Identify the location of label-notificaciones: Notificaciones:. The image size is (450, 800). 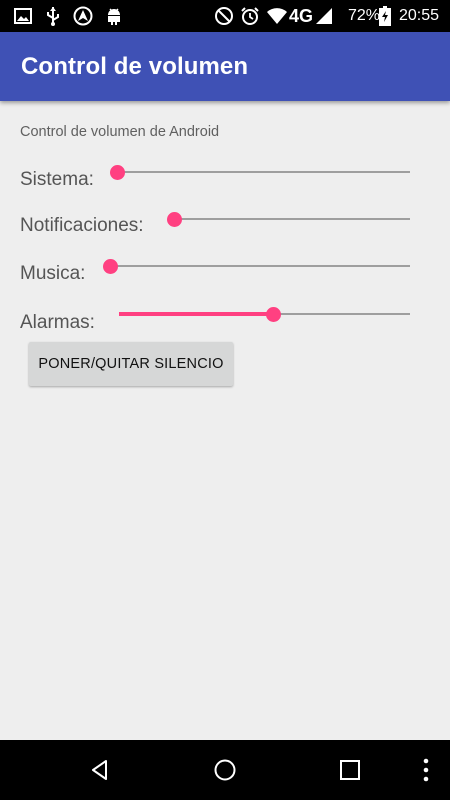
(82, 225).